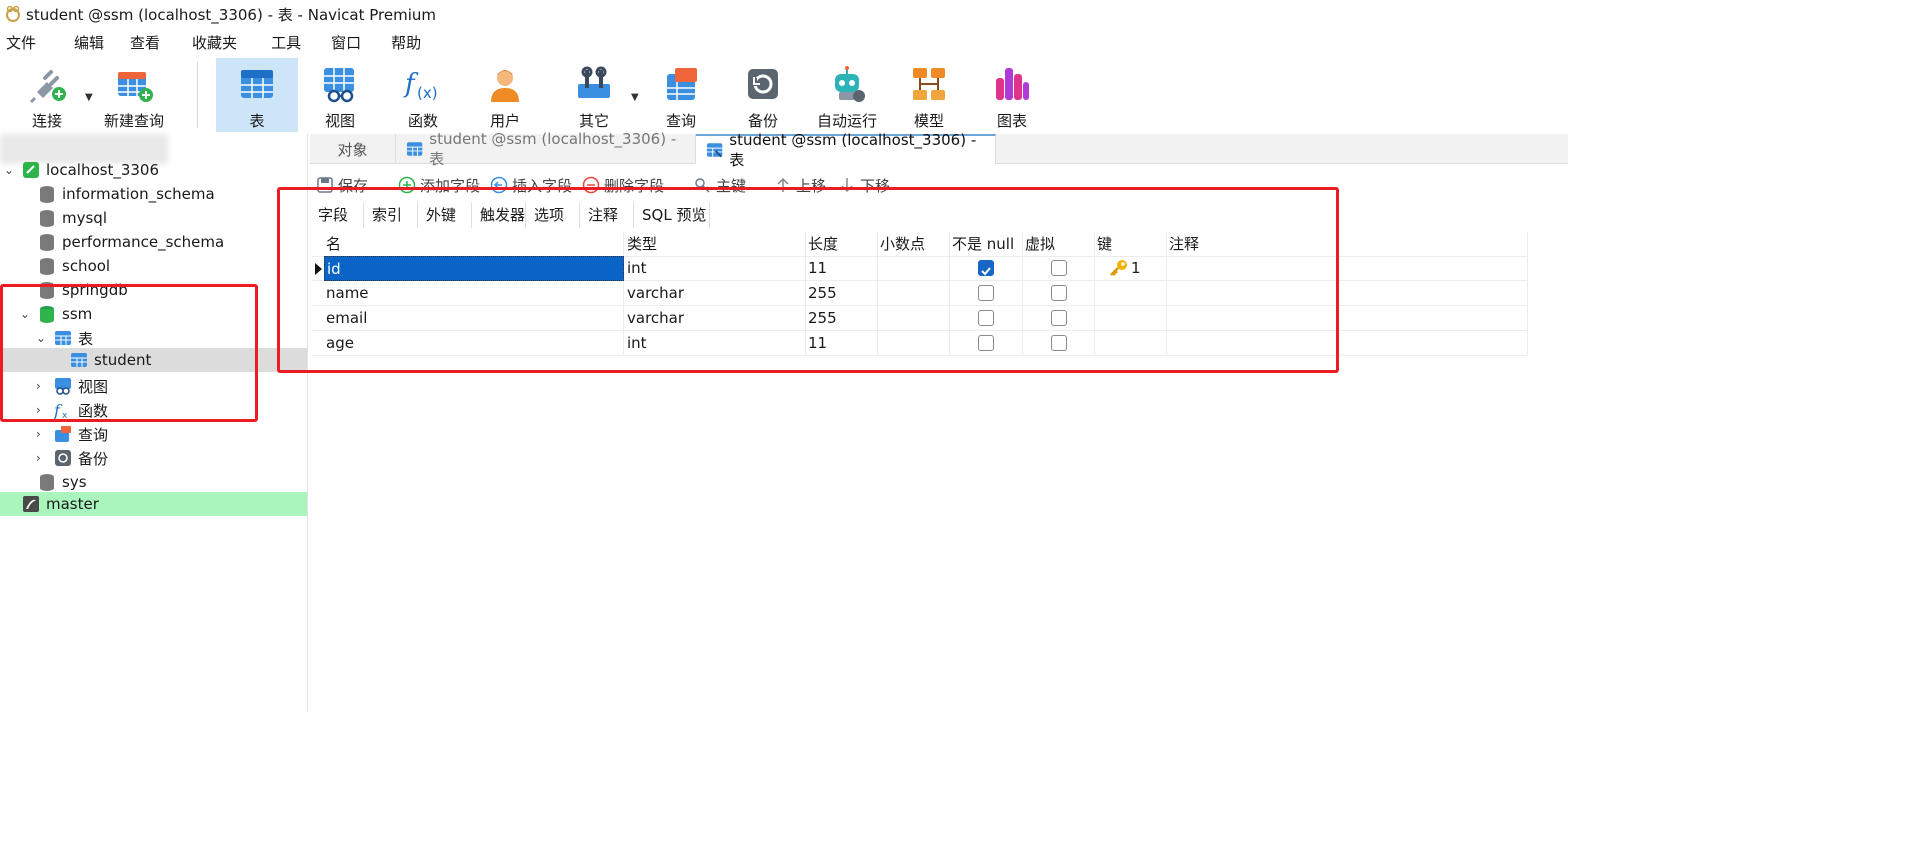 Image resolution: width=1909 pixels, height=867 pixels. I want to click on table-row: name varchar 255, so click(920, 293).